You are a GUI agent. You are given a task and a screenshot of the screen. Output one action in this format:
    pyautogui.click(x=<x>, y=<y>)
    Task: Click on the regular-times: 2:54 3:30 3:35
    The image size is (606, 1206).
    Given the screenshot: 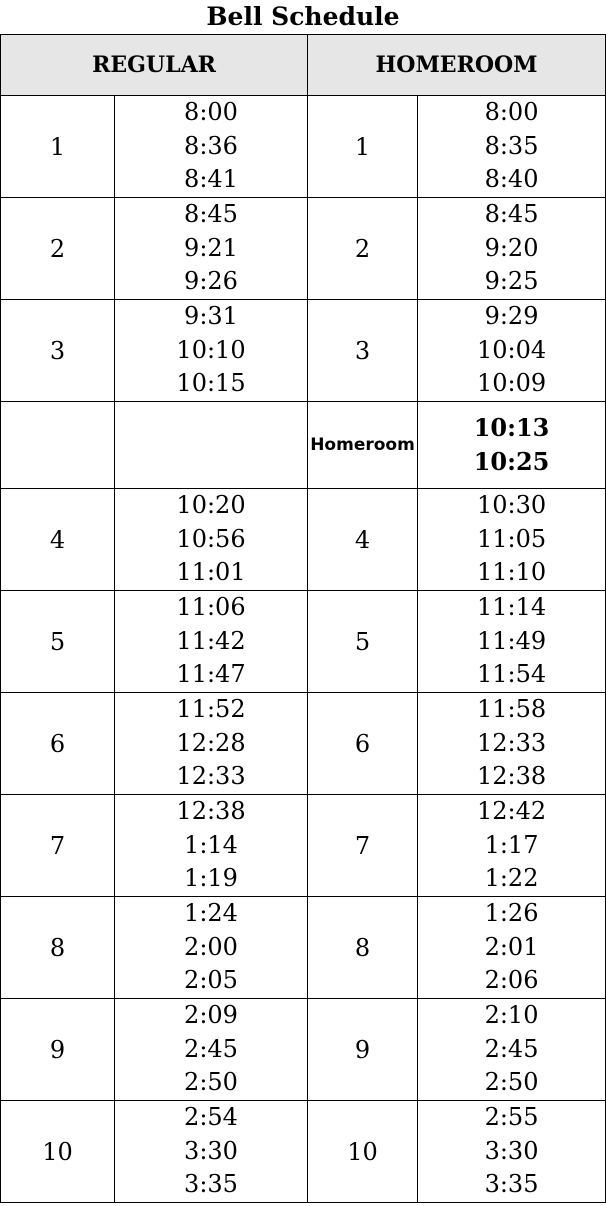 What is the action you would take?
    pyautogui.click(x=211, y=1151)
    